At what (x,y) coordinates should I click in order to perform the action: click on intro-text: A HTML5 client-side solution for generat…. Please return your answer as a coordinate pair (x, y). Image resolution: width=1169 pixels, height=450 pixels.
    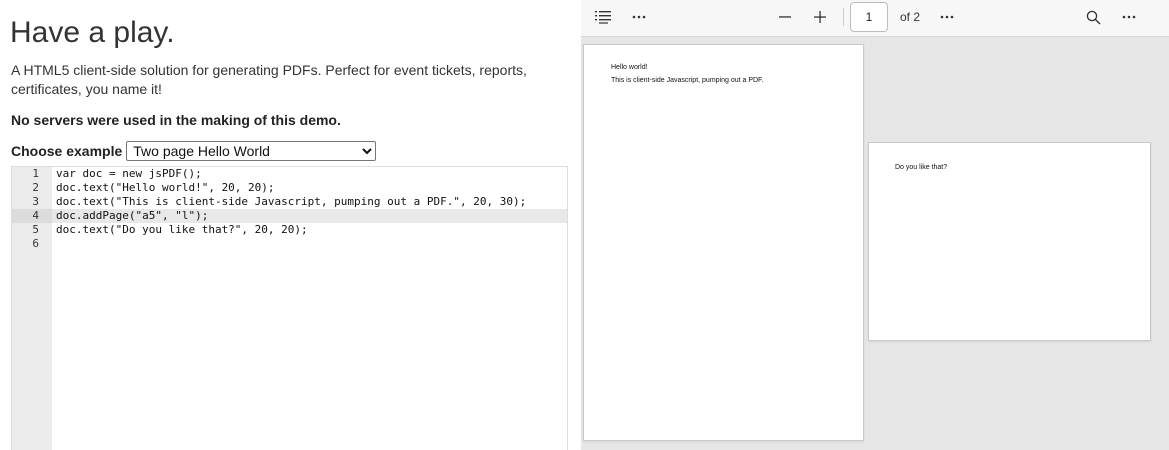
    Looking at the image, I should click on (269, 79).